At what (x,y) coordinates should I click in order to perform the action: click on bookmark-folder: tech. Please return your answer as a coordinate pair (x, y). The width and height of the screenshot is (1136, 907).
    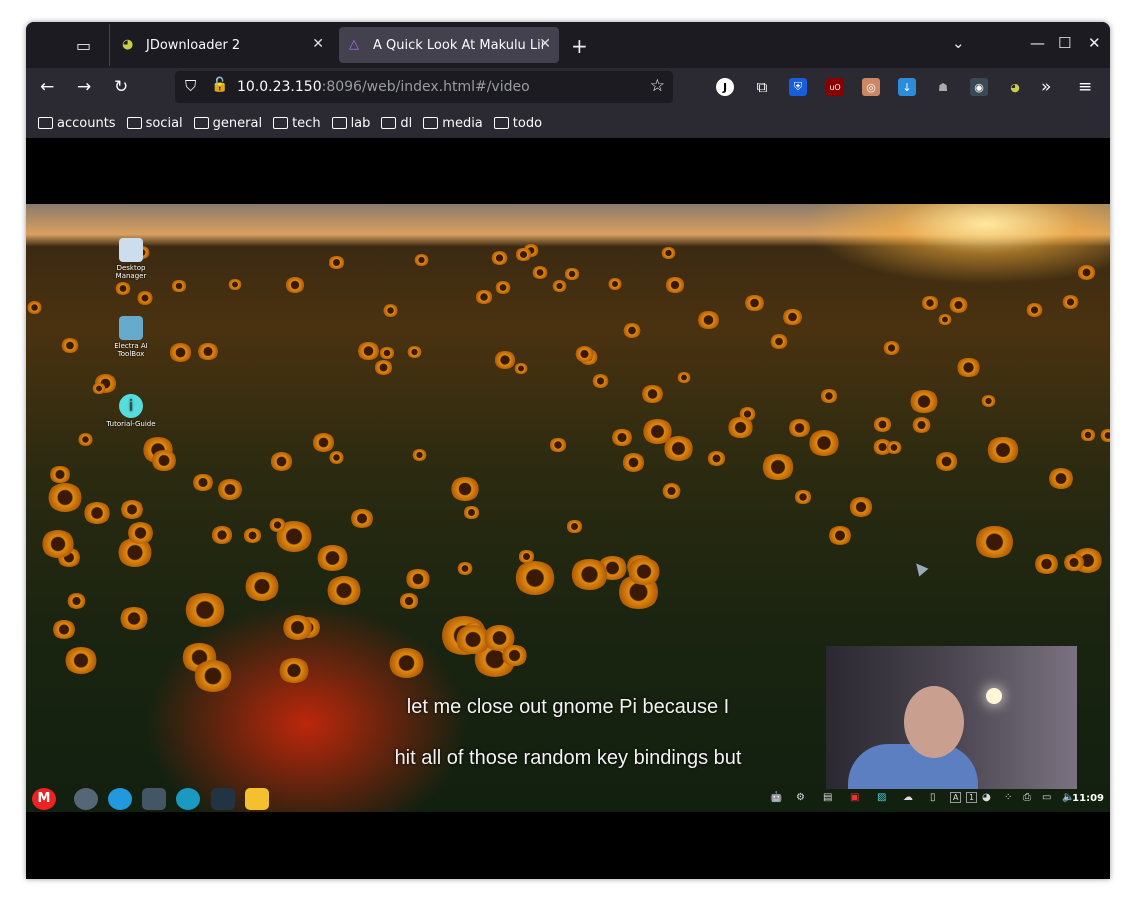
    Looking at the image, I should click on (297, 123).